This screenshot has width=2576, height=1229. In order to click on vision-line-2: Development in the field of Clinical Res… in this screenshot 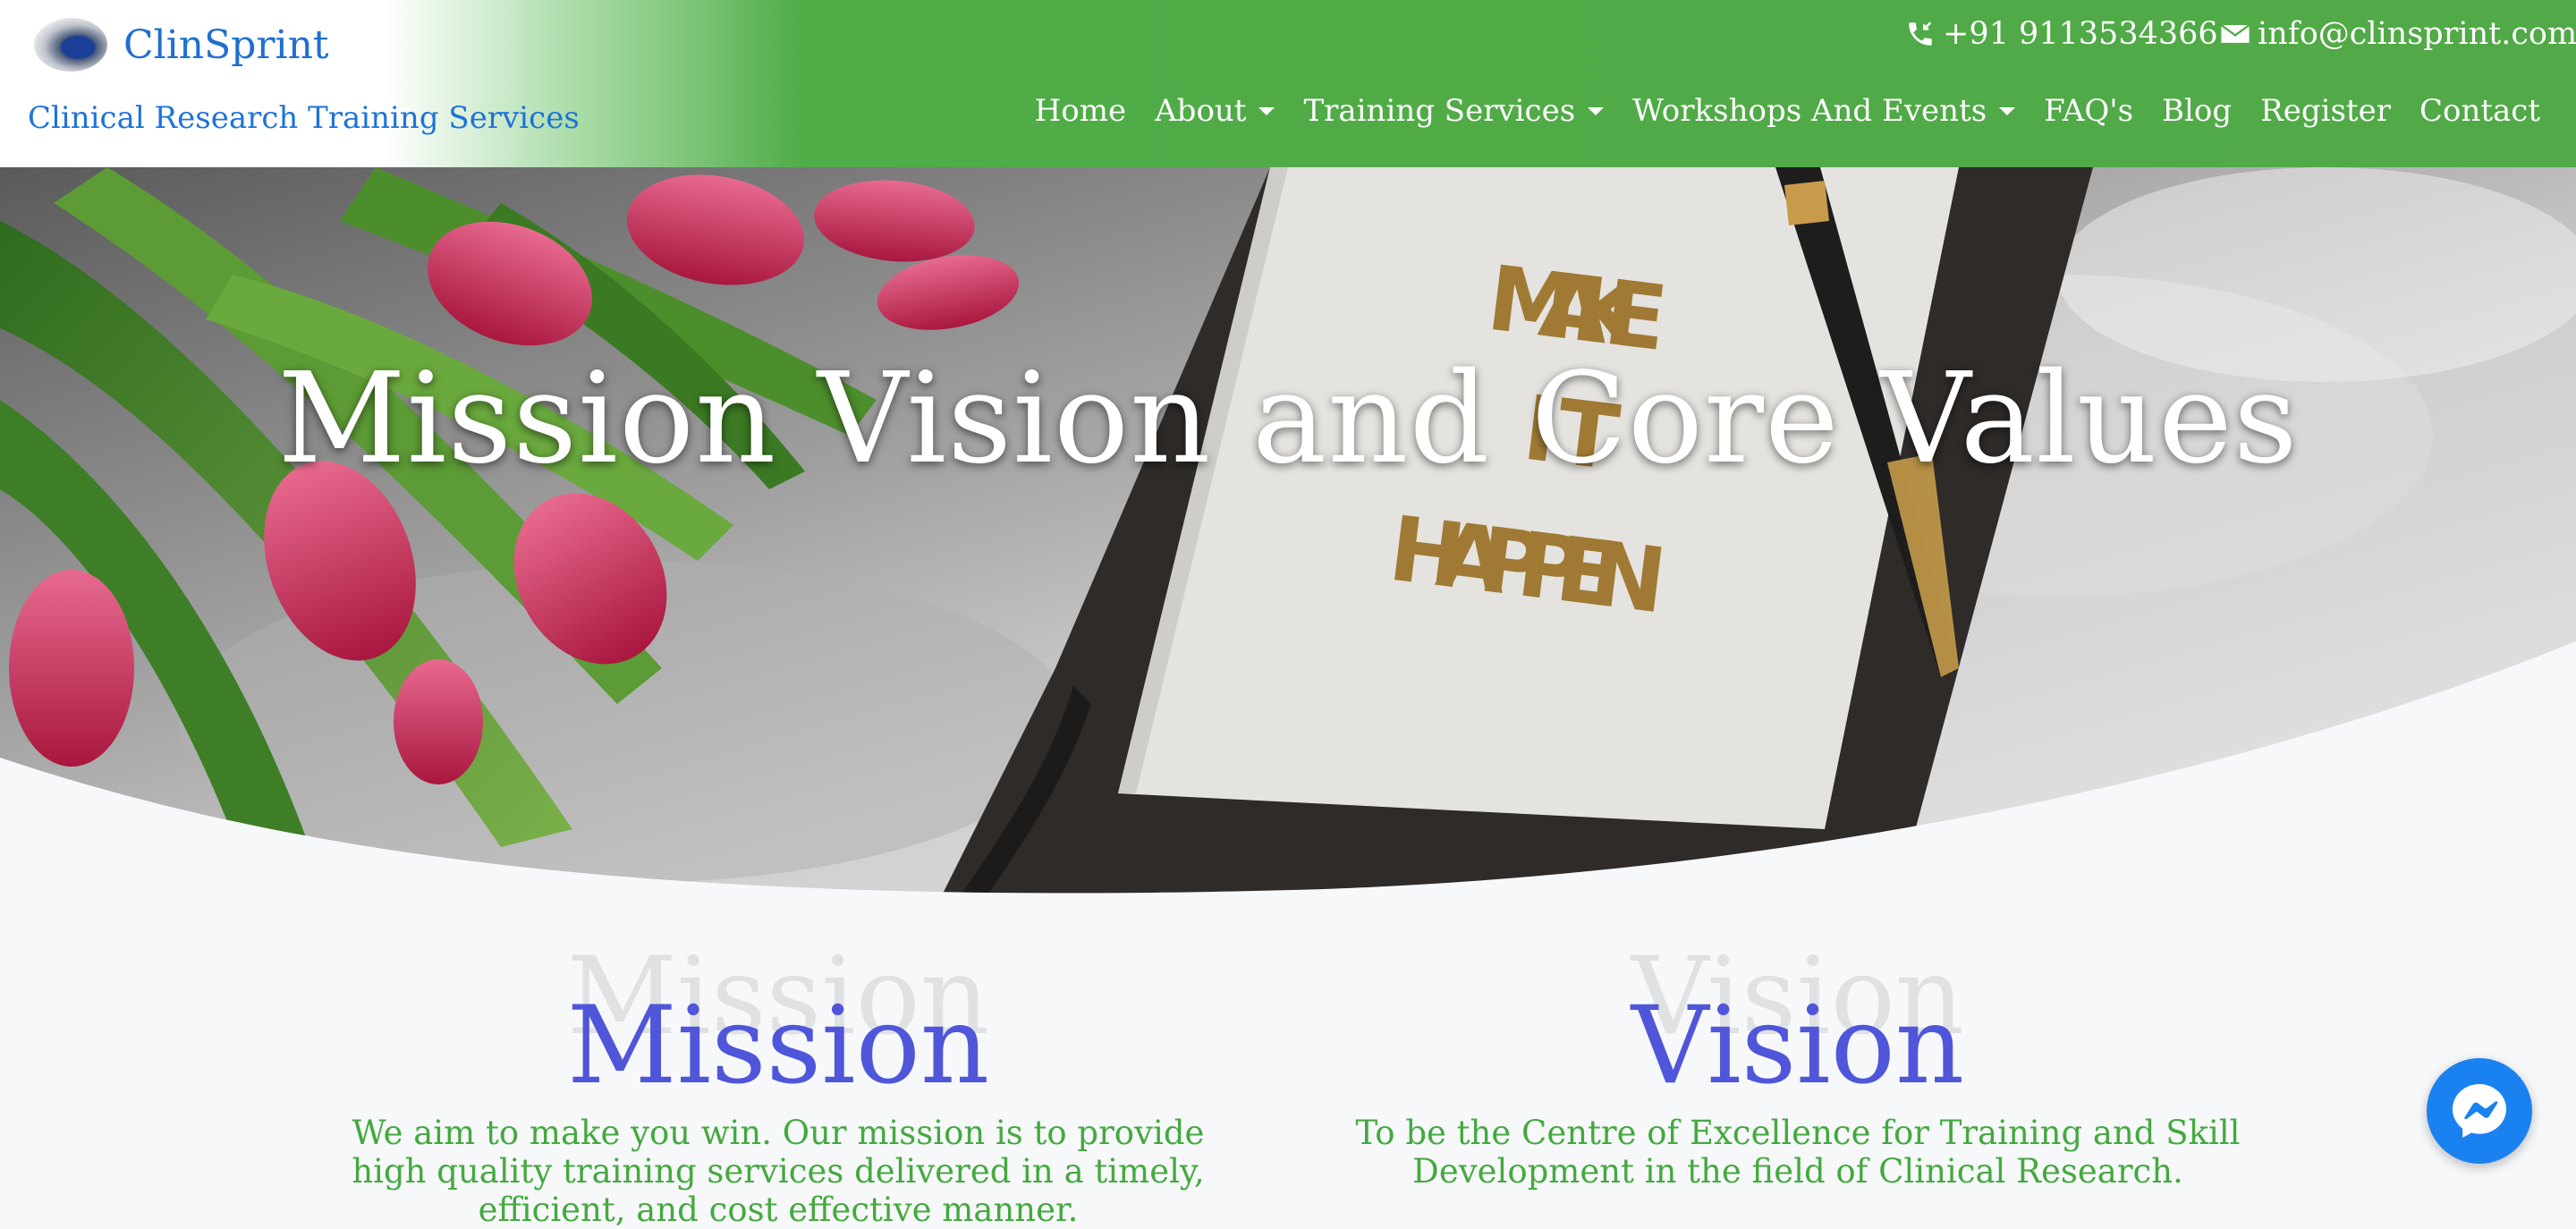, I will do `click(1797, 1171)`.